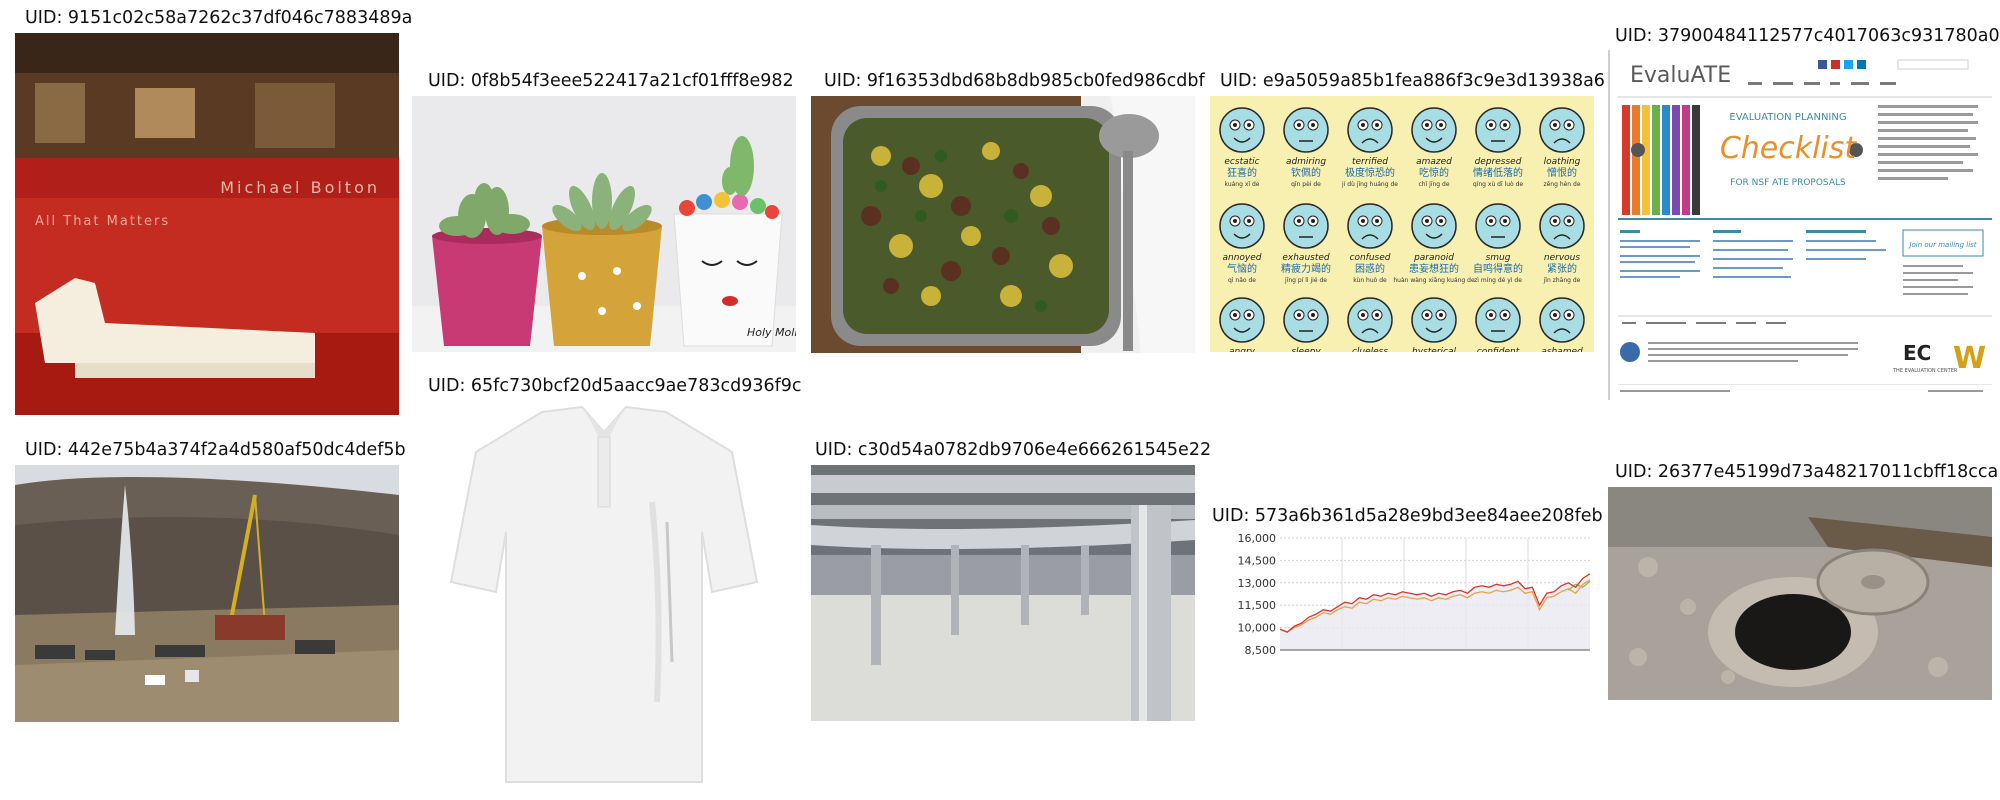 This screenshot has height=800, width=2000. What do you see at coordinates (1434, 226) in the screenshot?
I see `emotion-face-paranoid` at bounding box center [1434, 226].